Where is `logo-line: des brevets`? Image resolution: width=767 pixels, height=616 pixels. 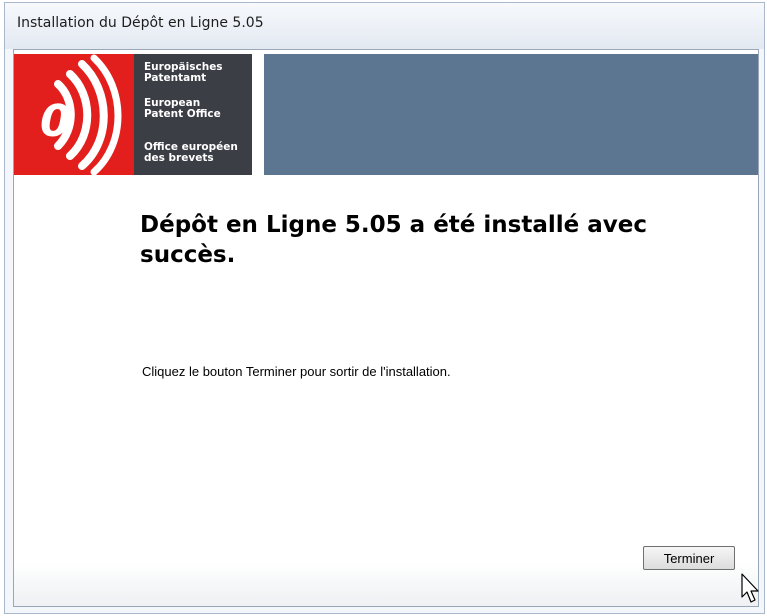
logo-line: des brevets is located at coordinates (179, 158).